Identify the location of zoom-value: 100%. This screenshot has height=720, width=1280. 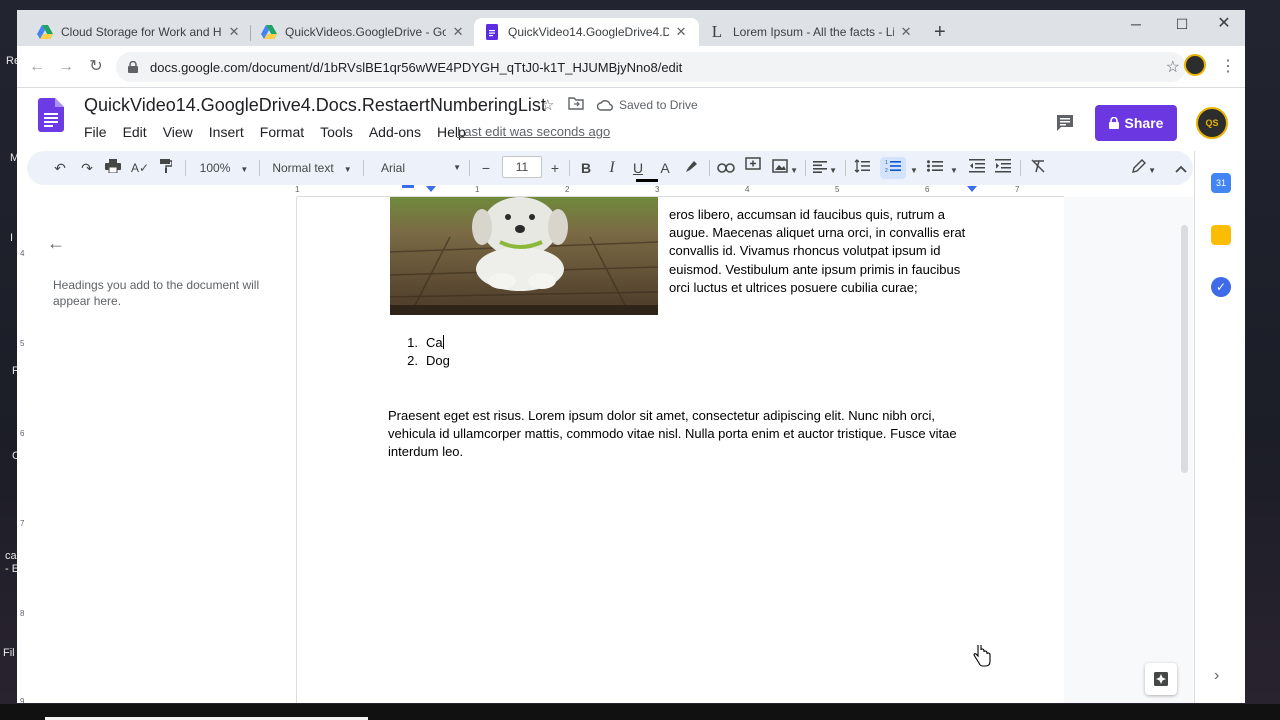
(215, 168).